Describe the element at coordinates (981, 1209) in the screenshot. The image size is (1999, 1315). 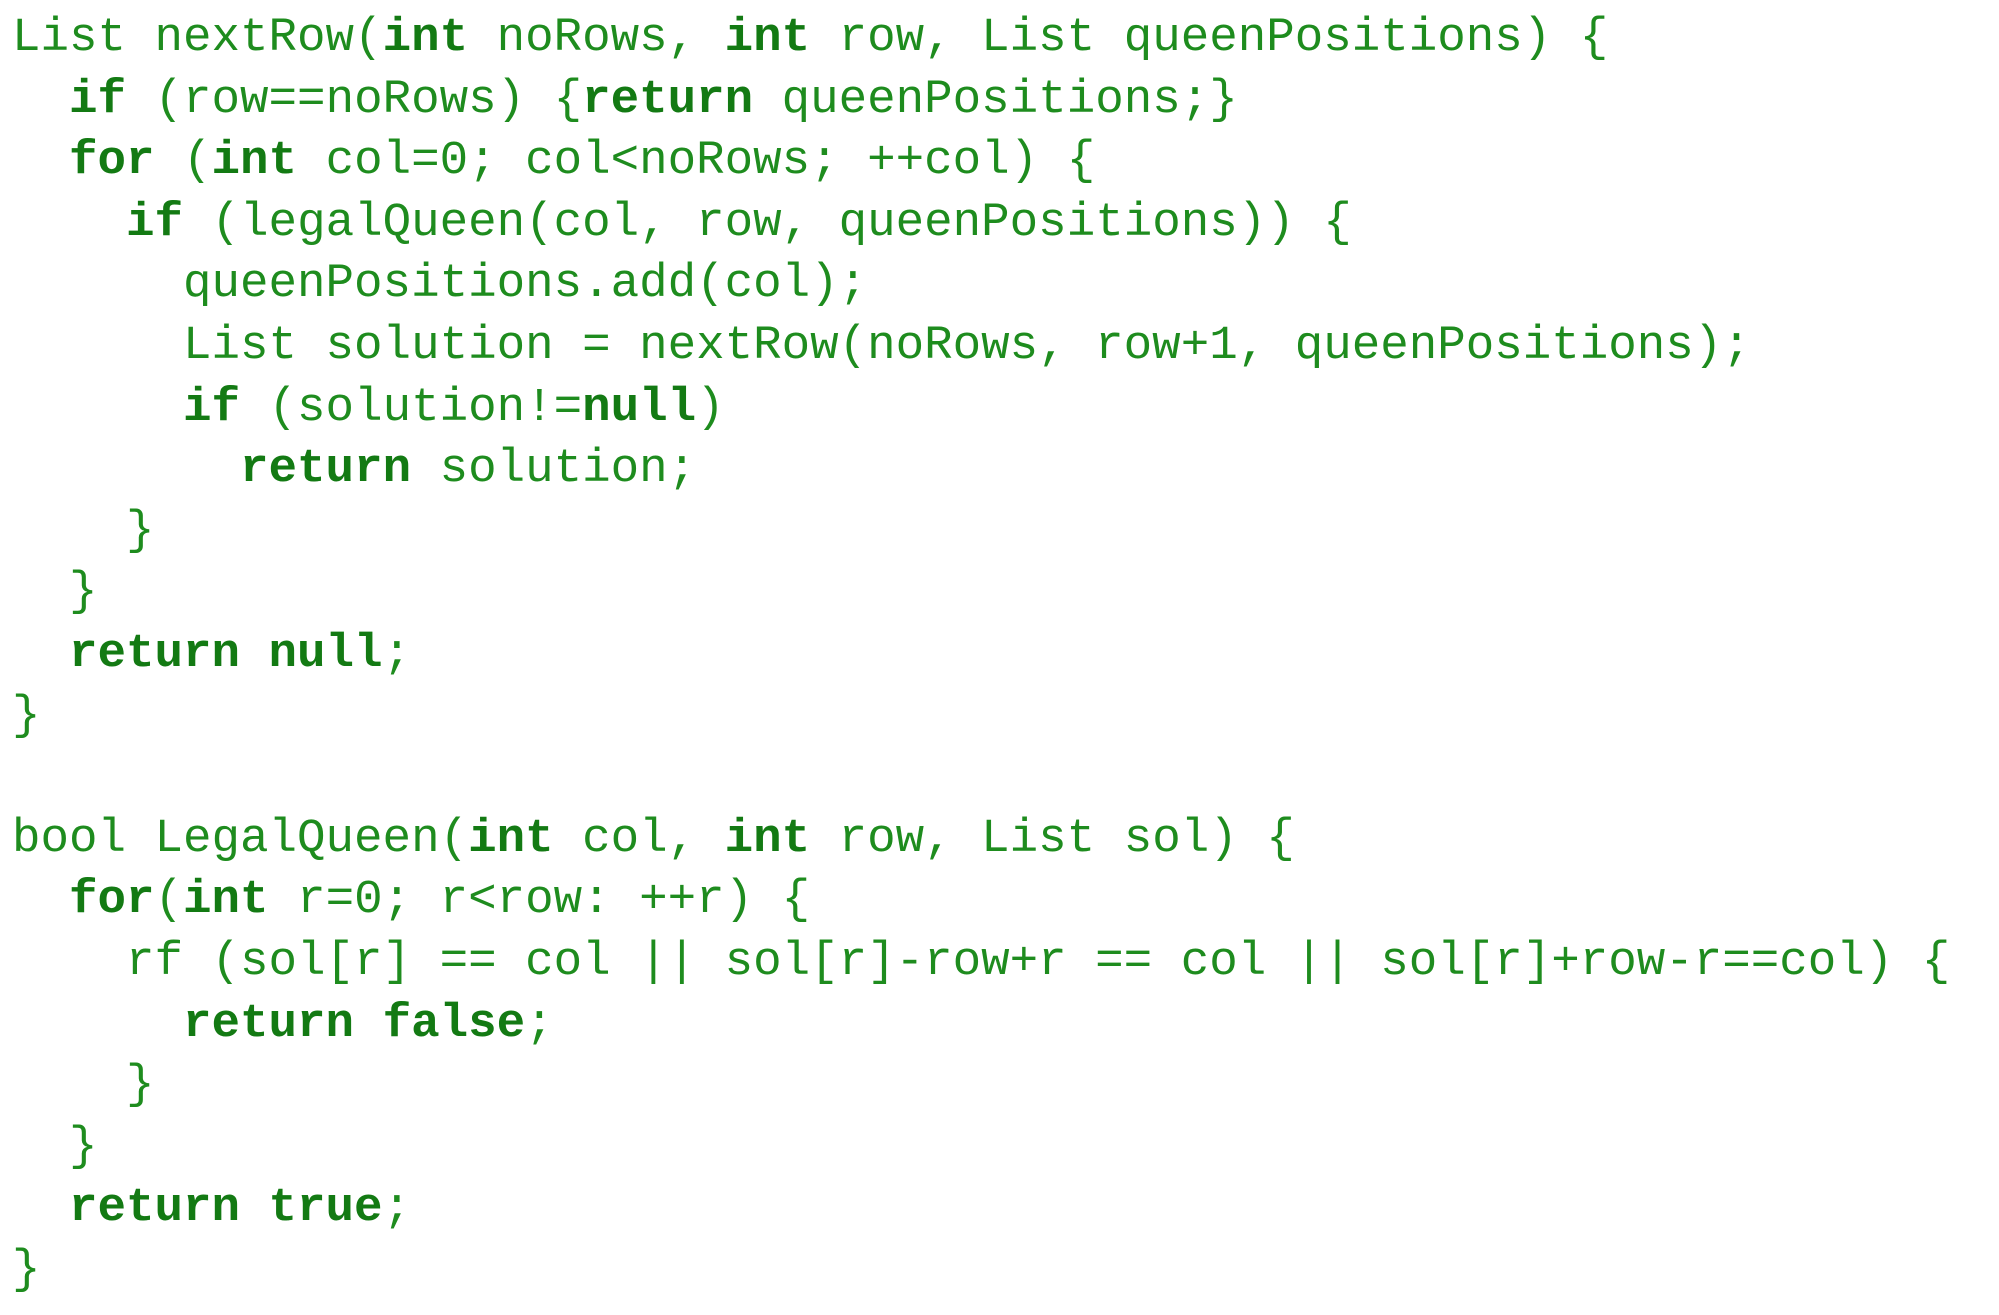
I see `code-line: return true;` at that location.